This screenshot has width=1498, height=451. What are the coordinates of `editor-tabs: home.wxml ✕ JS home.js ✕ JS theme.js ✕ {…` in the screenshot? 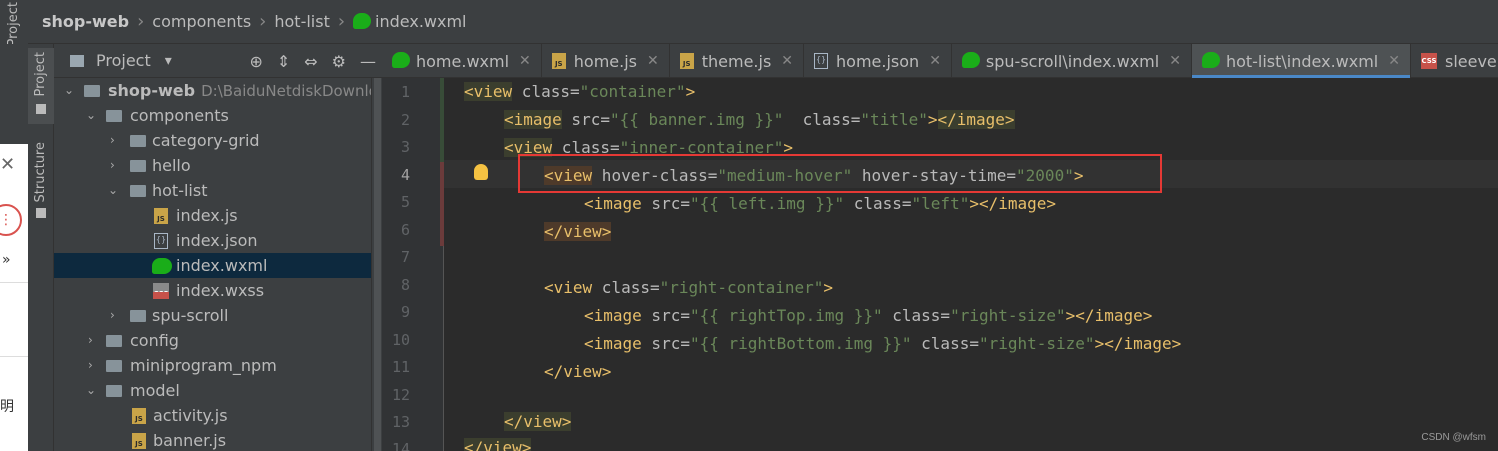 It's located at (940, 61).